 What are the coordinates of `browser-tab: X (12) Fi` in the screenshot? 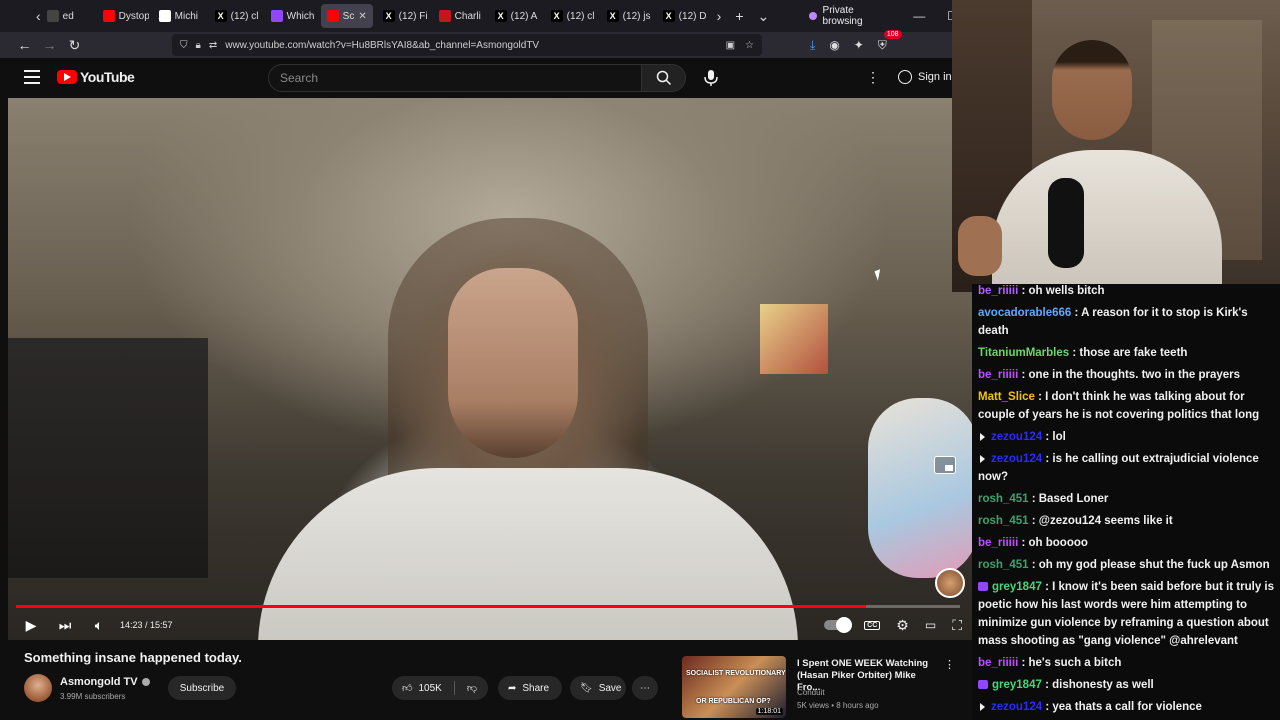 It's located at (403, 16).